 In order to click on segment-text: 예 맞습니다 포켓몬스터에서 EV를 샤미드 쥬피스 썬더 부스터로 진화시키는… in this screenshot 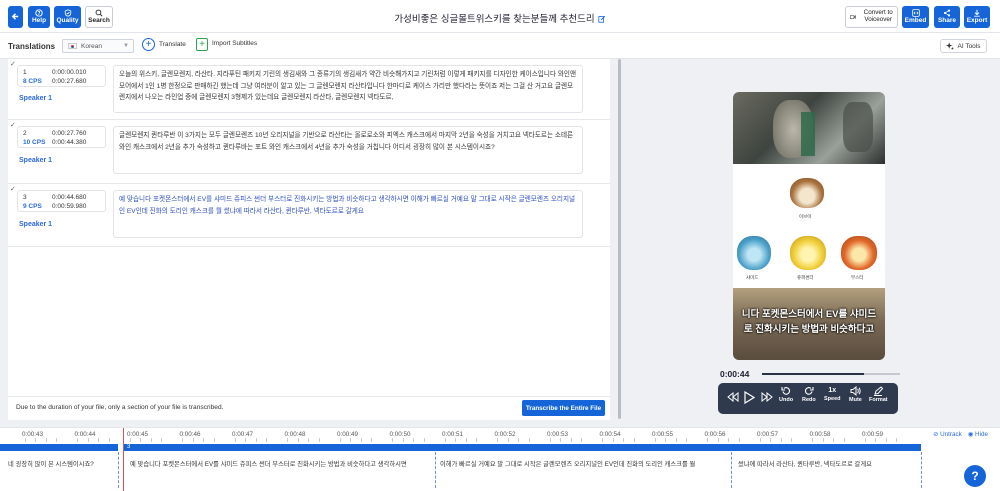, I will do `click(348, 214)`.